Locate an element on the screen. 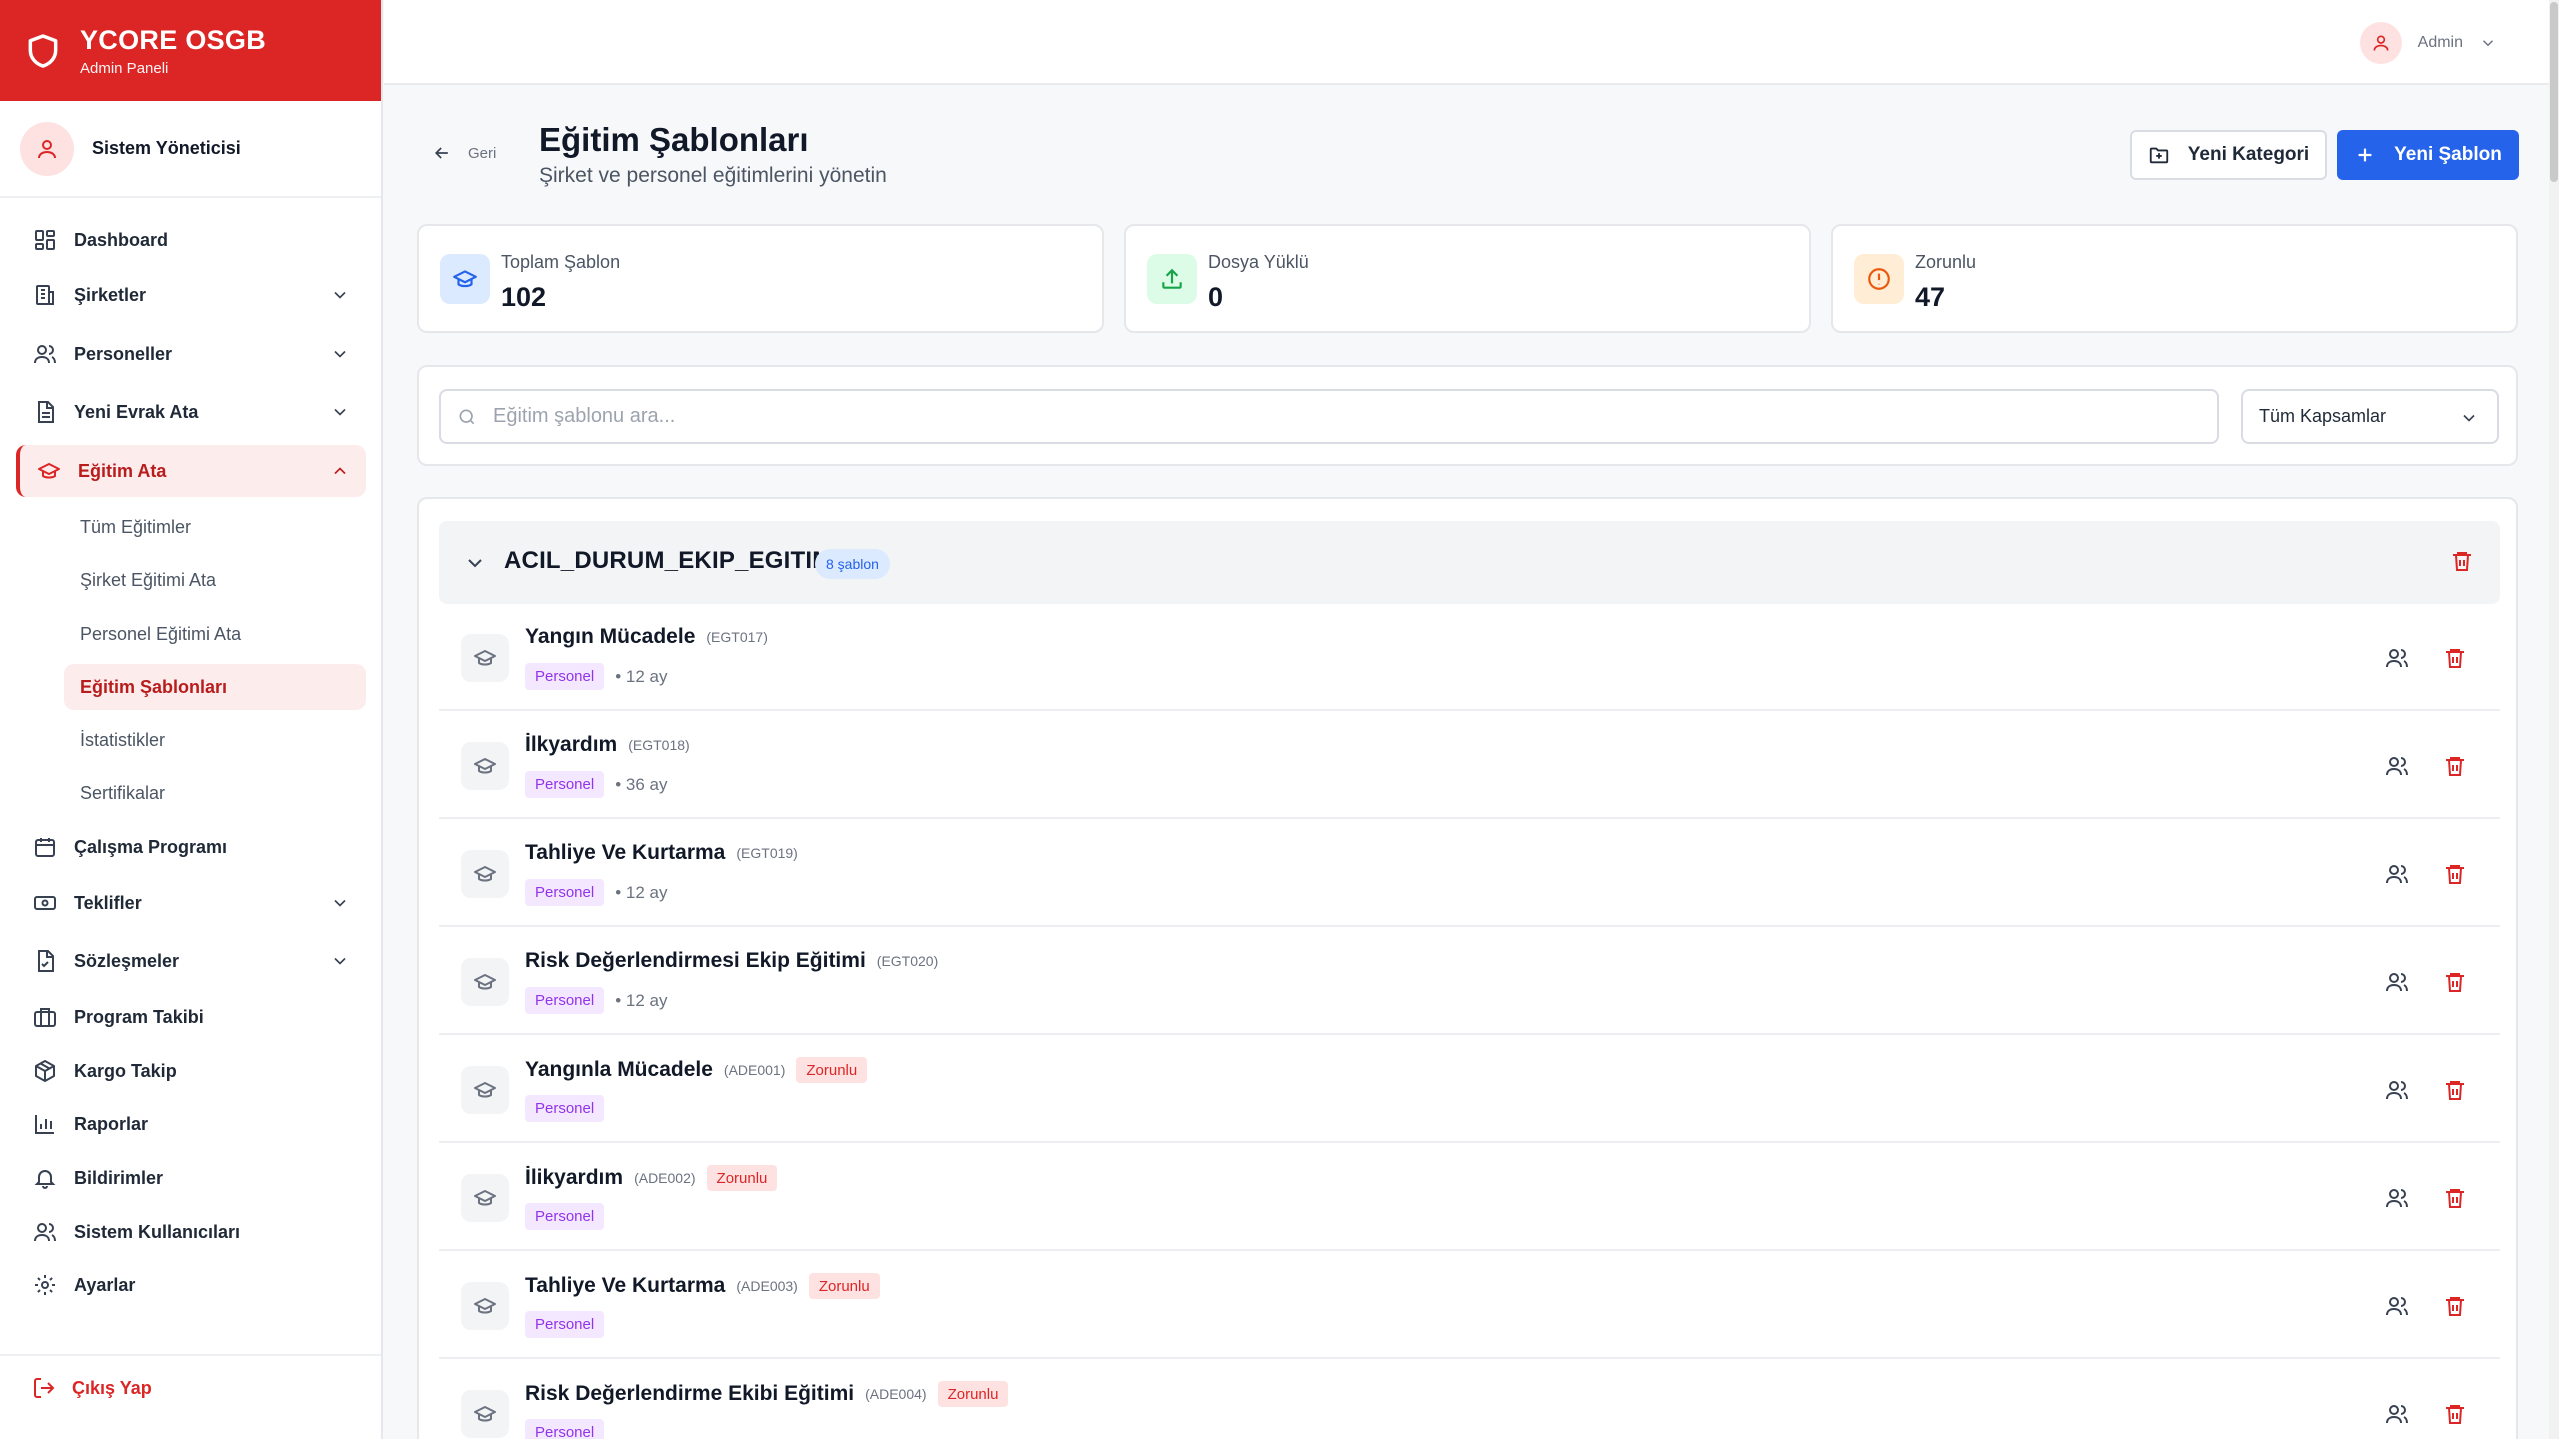  sidebar-item-sistem-kullanicilari: Sistem Kullanıcıları is located at coordinates (191, 1232).